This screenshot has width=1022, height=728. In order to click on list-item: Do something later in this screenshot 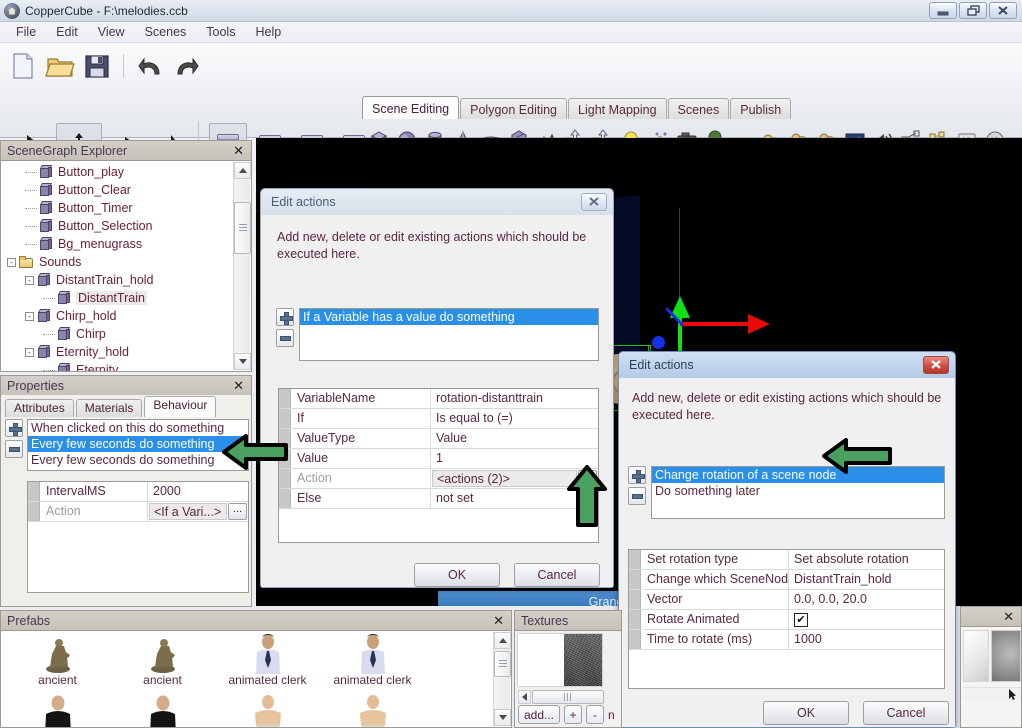, I will do `click(798, 491)`.